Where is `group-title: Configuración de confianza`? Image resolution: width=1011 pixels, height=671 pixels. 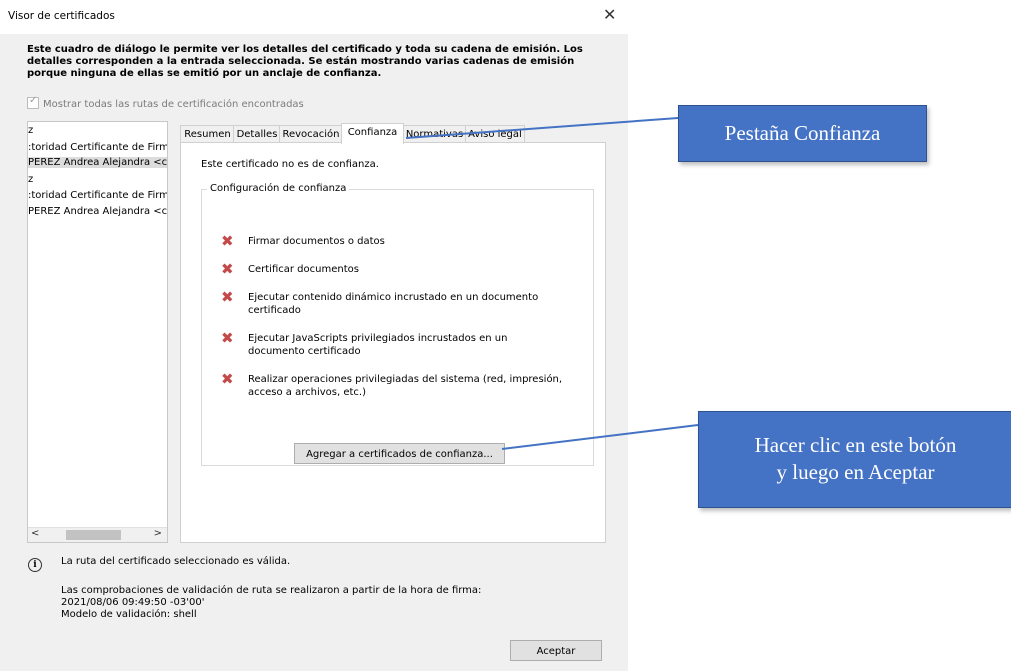 group-title: Configuración de confianza is located at coordinates (278, 188).